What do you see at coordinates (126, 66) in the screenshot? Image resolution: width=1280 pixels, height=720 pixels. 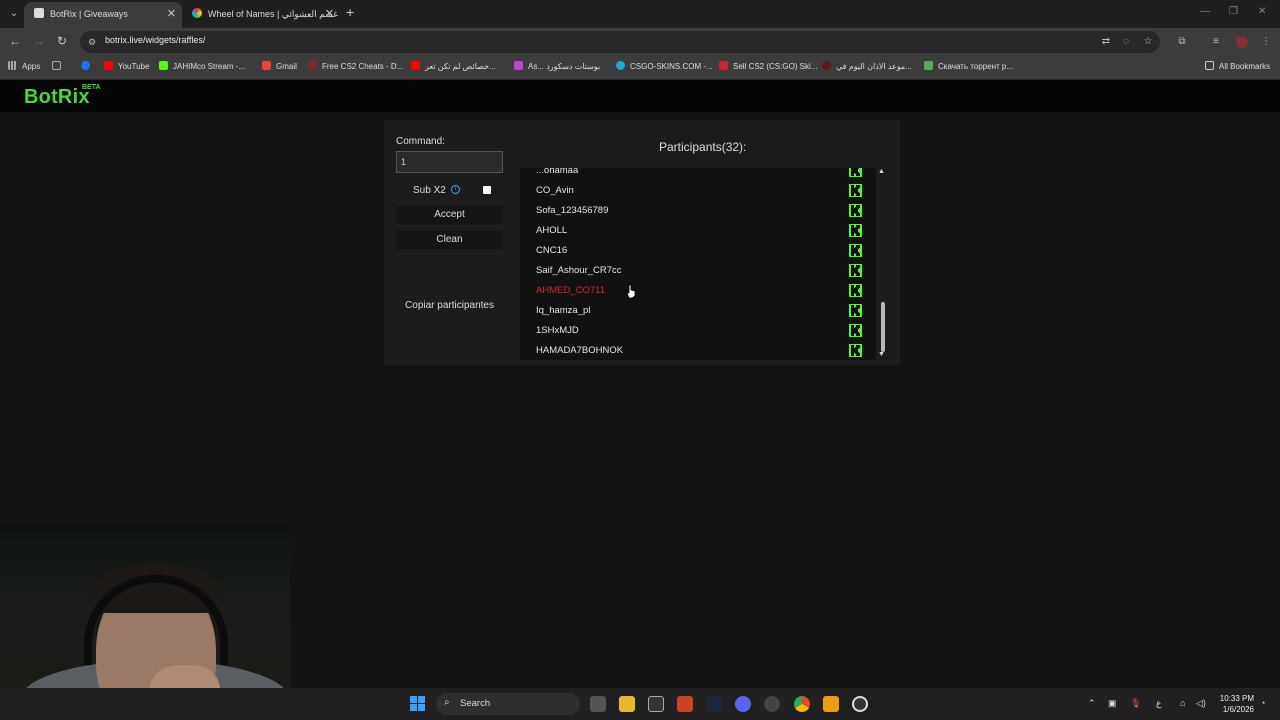 I see `bookmark-youtube: YouTube` at bounding box center [126, 66].